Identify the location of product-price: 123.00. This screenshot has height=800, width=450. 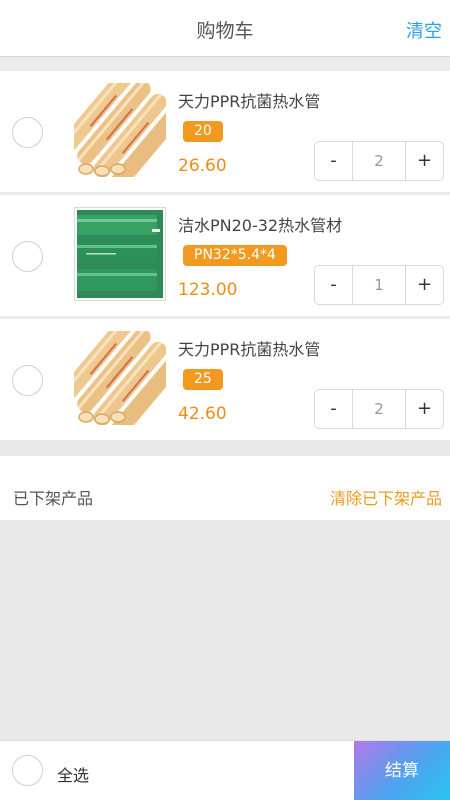
(208, 290).